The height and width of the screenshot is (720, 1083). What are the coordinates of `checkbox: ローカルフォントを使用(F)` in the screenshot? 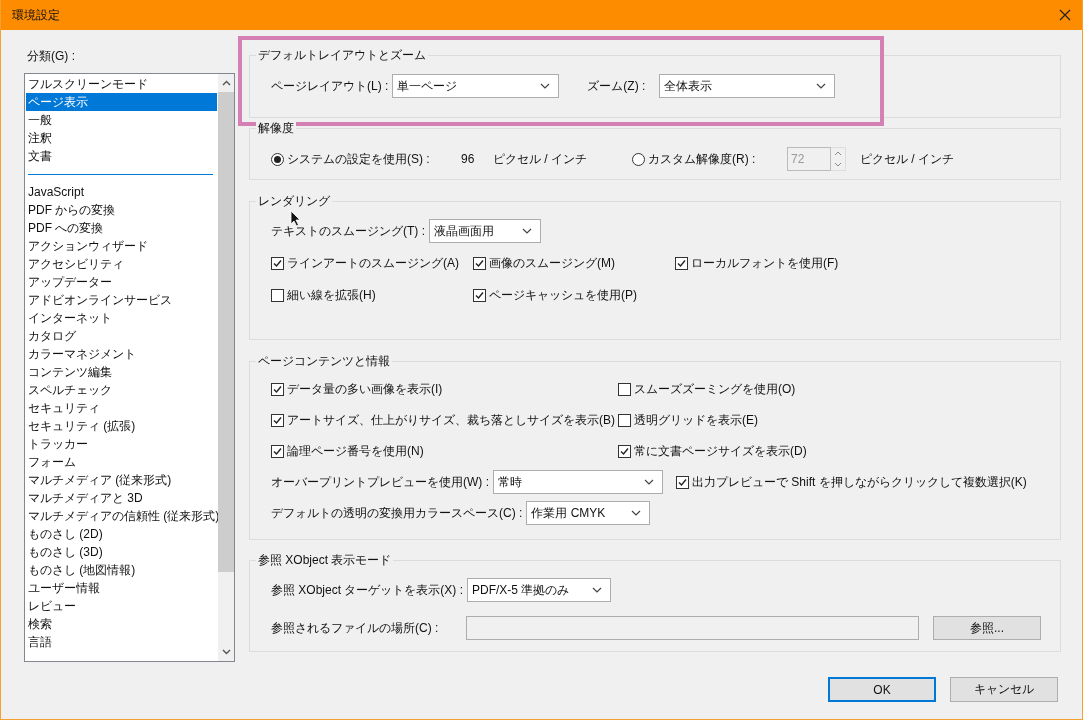 It's located at (776, 263).